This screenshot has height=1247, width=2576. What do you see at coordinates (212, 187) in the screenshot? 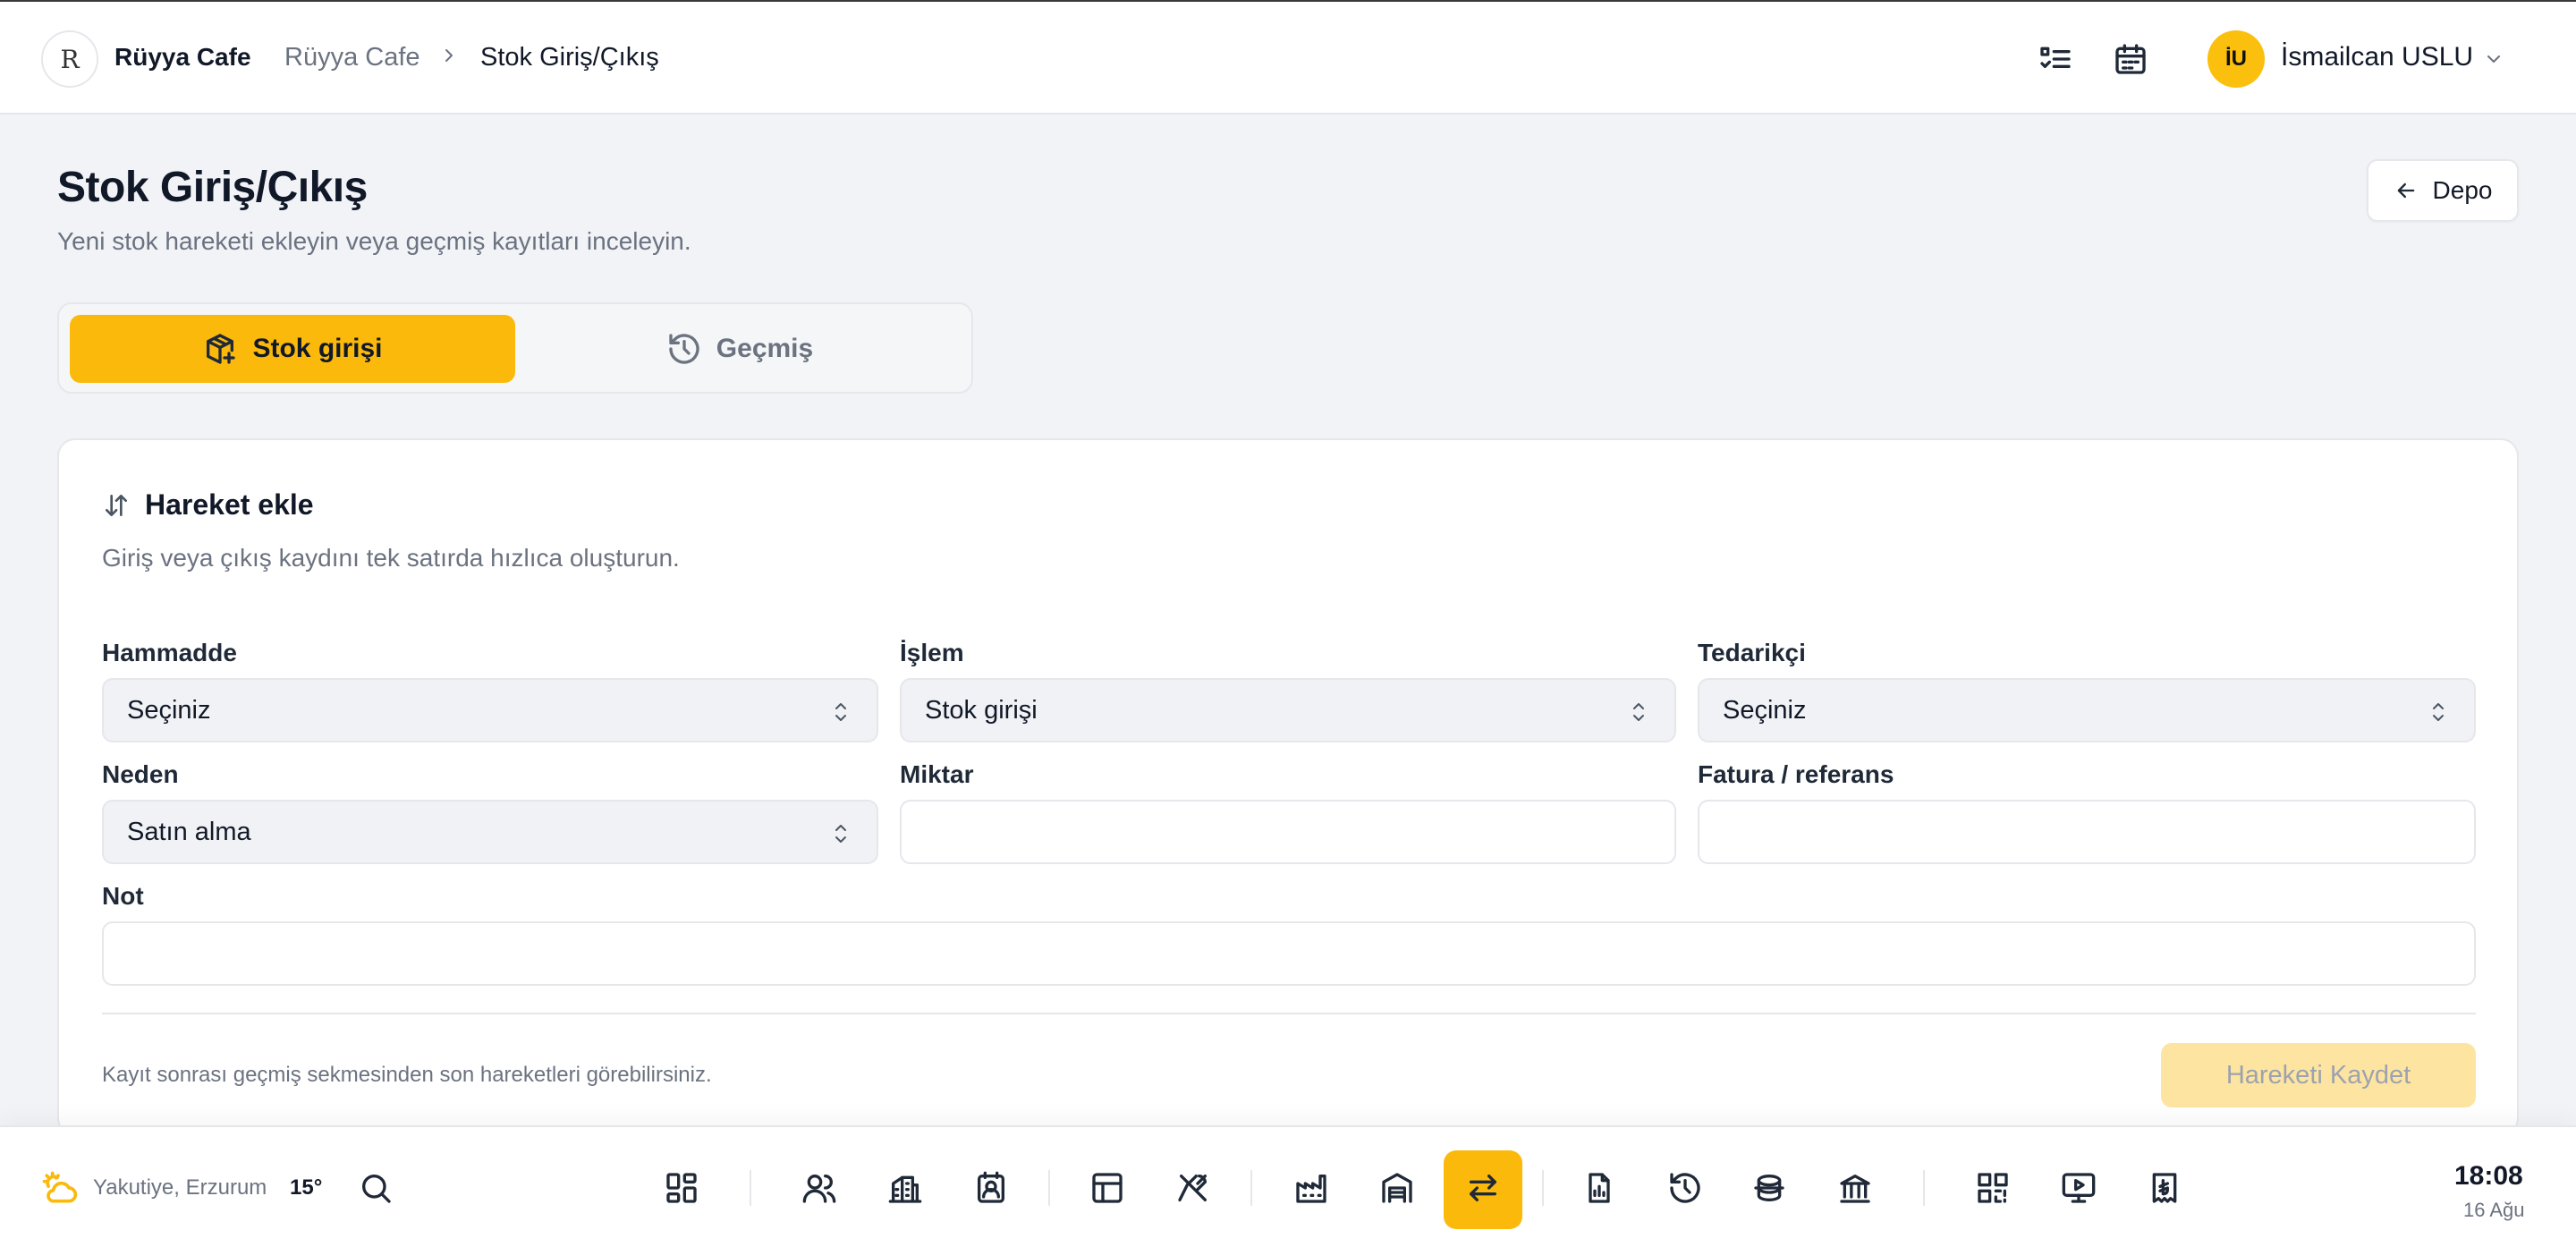
I see `page-title: Stok Giriş/Çıkış` at bounding box center [212, 187].